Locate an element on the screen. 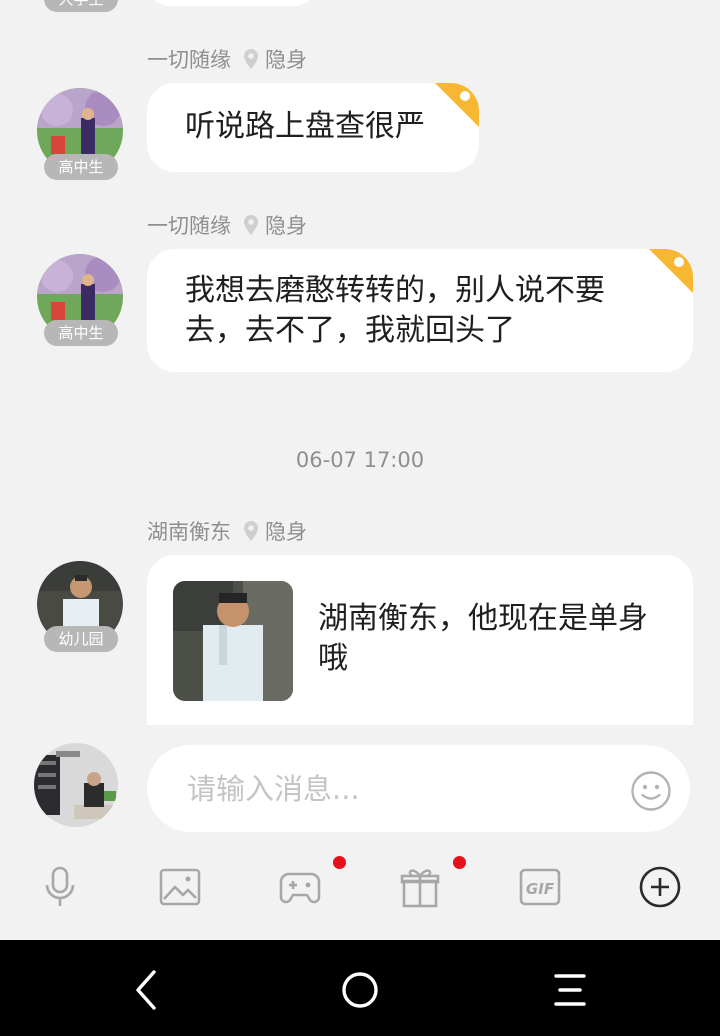 This screenshot has height=1036, width=720. sender-line: 湖南衡东 隐身 is located at coordinates (227, 531).